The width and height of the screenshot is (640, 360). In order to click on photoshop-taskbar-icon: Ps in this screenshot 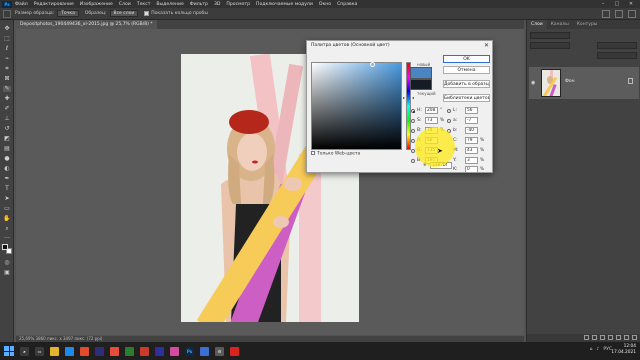, I will do `click(189, 351)`.